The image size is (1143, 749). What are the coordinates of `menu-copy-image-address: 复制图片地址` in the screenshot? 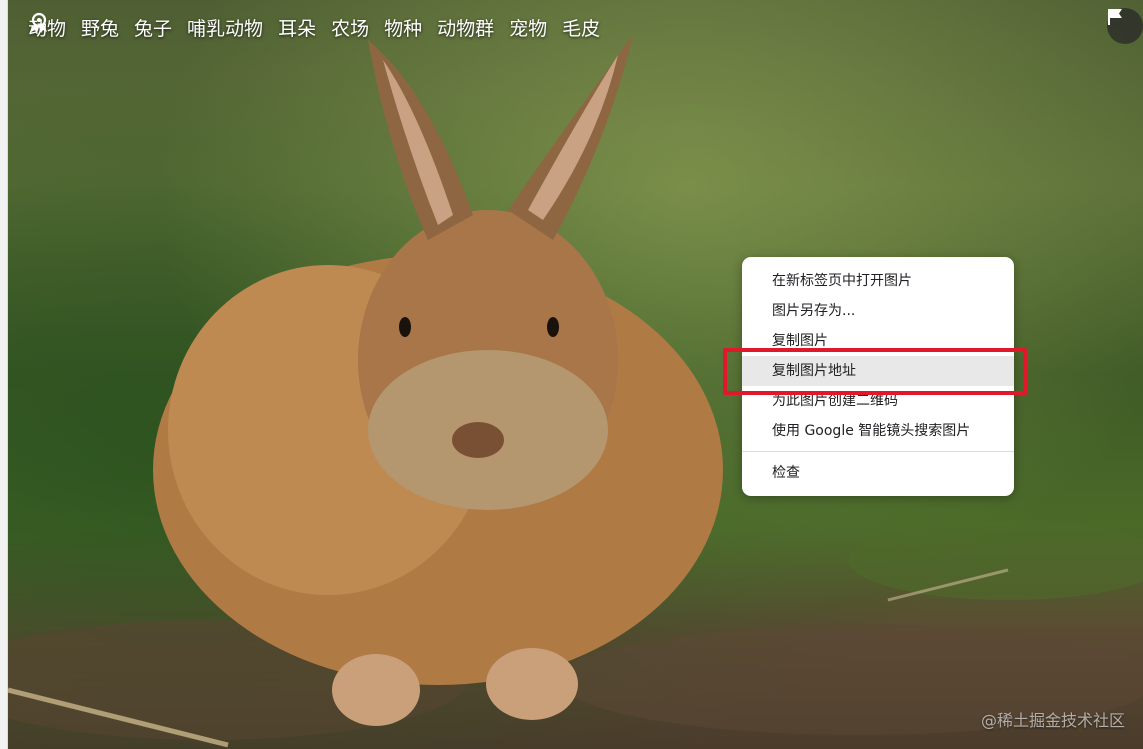 It's located at (878, 371).